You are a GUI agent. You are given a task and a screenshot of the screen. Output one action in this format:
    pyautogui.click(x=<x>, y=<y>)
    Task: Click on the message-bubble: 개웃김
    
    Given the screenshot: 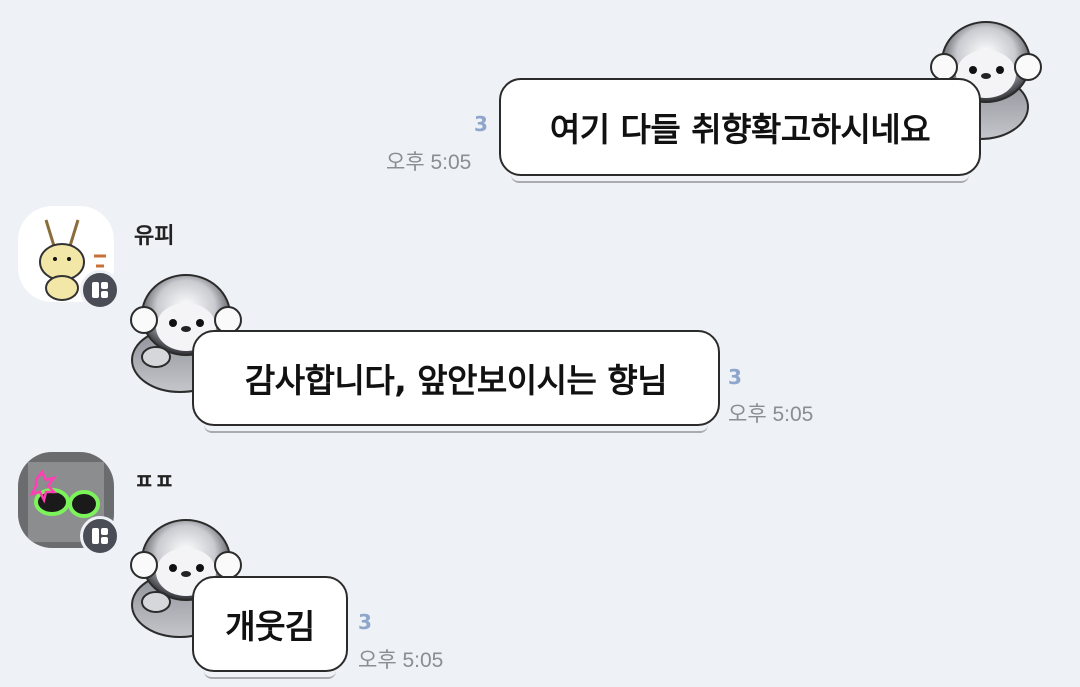 What is the action you would take?
    pyautogui.click(x=270, y=627)
    